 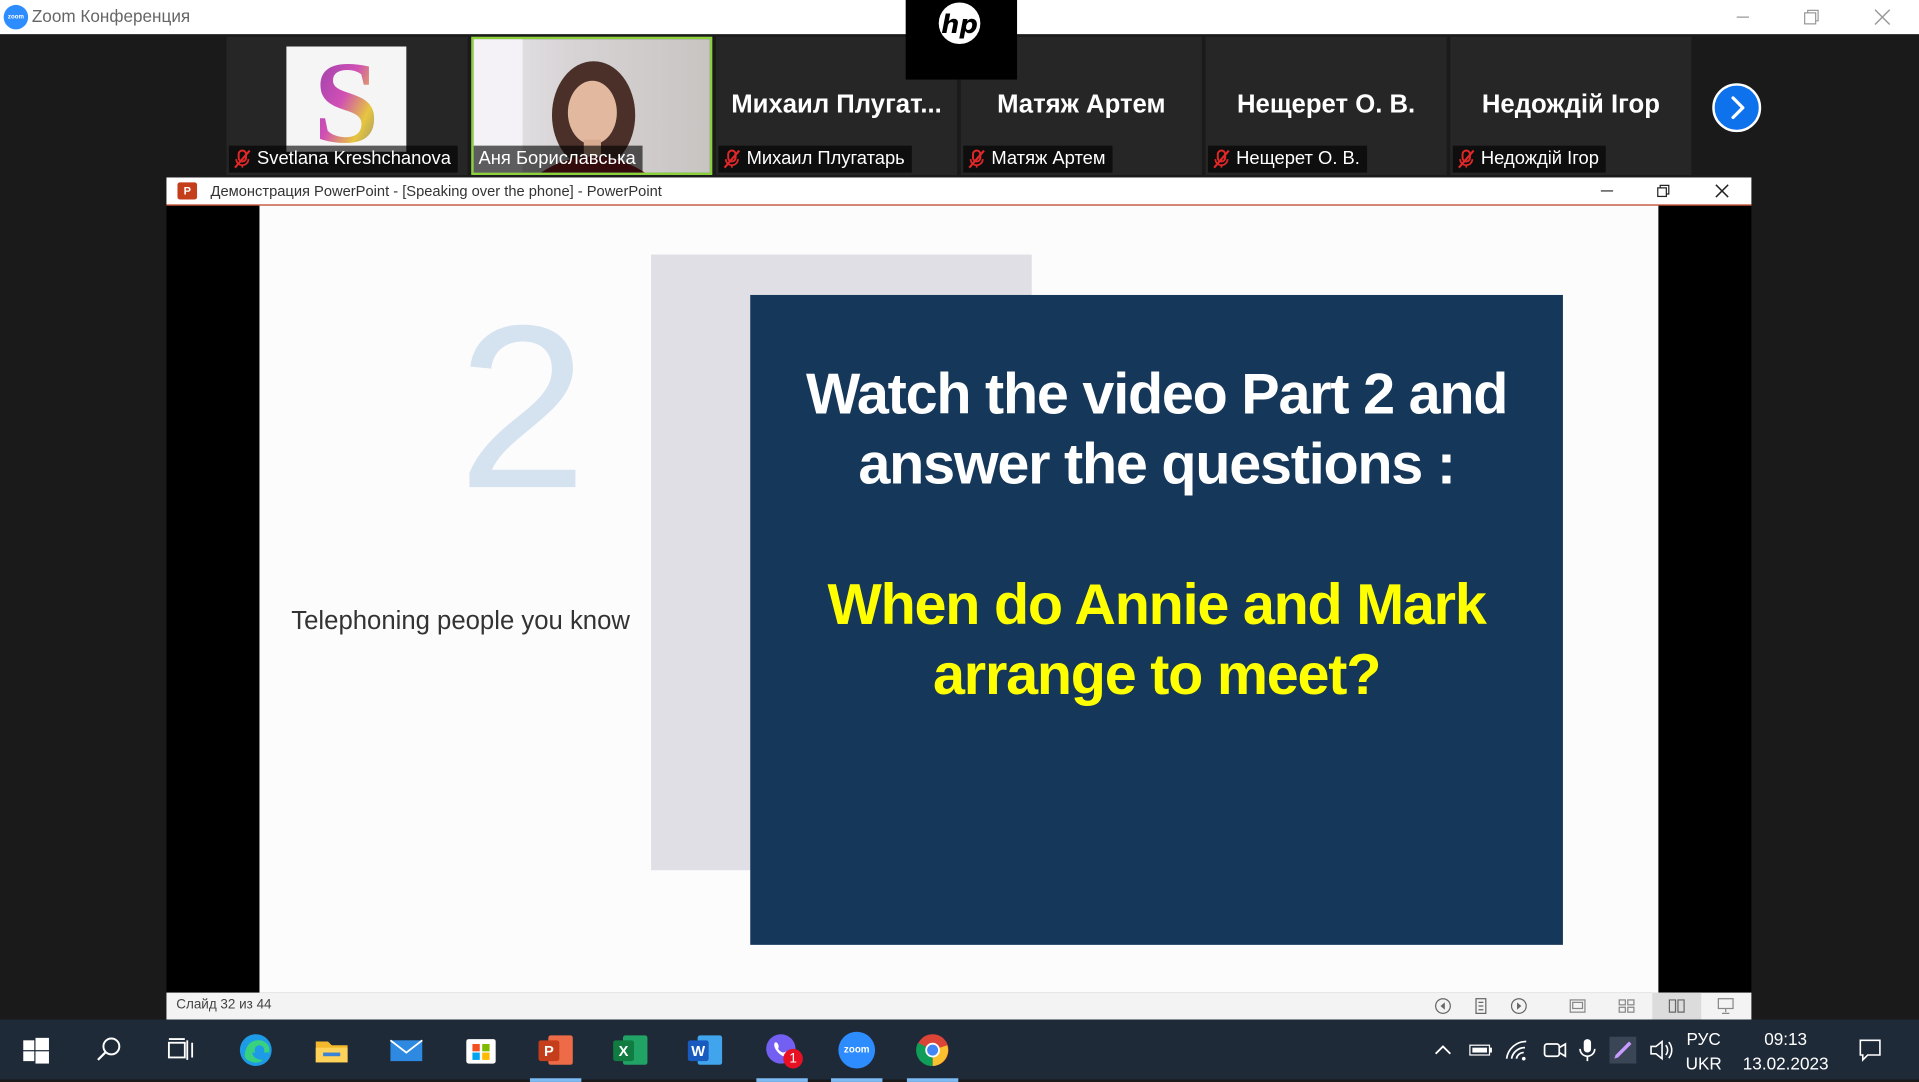 I want to click on minimize-button, so click(x=1743, y=17).